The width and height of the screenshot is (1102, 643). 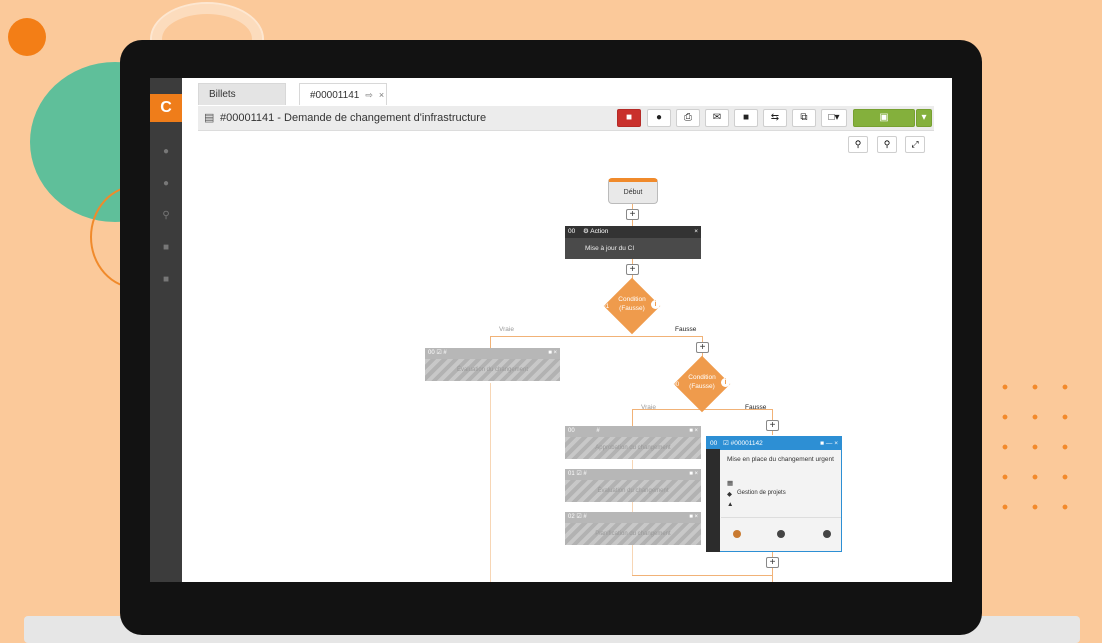 I want to click on transfer-button: ⇆, so click(x=775, y=118).